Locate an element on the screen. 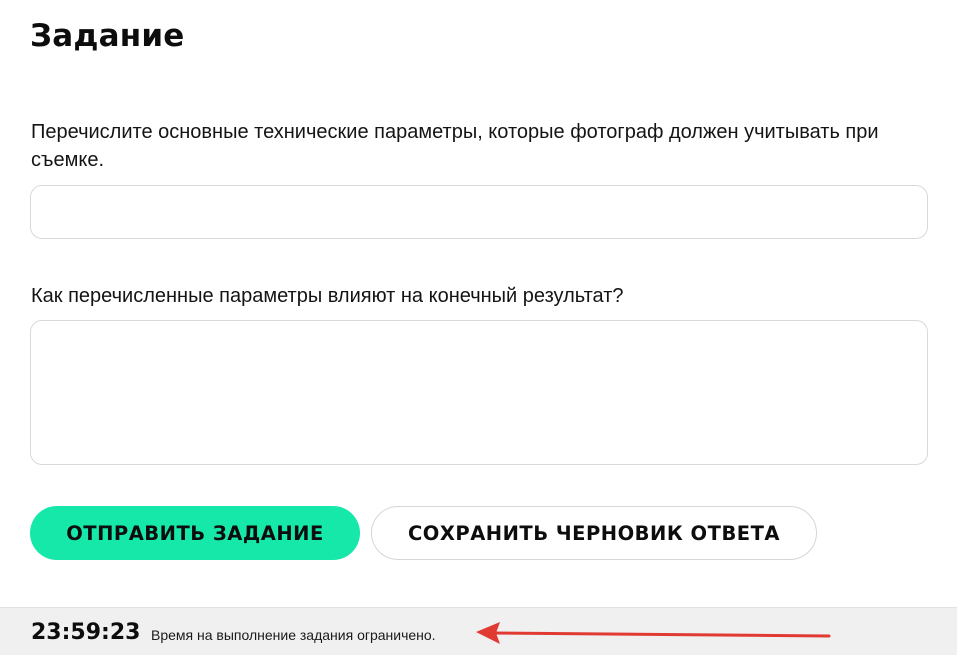  page-title: Задание is located at coordinates (107, 36).